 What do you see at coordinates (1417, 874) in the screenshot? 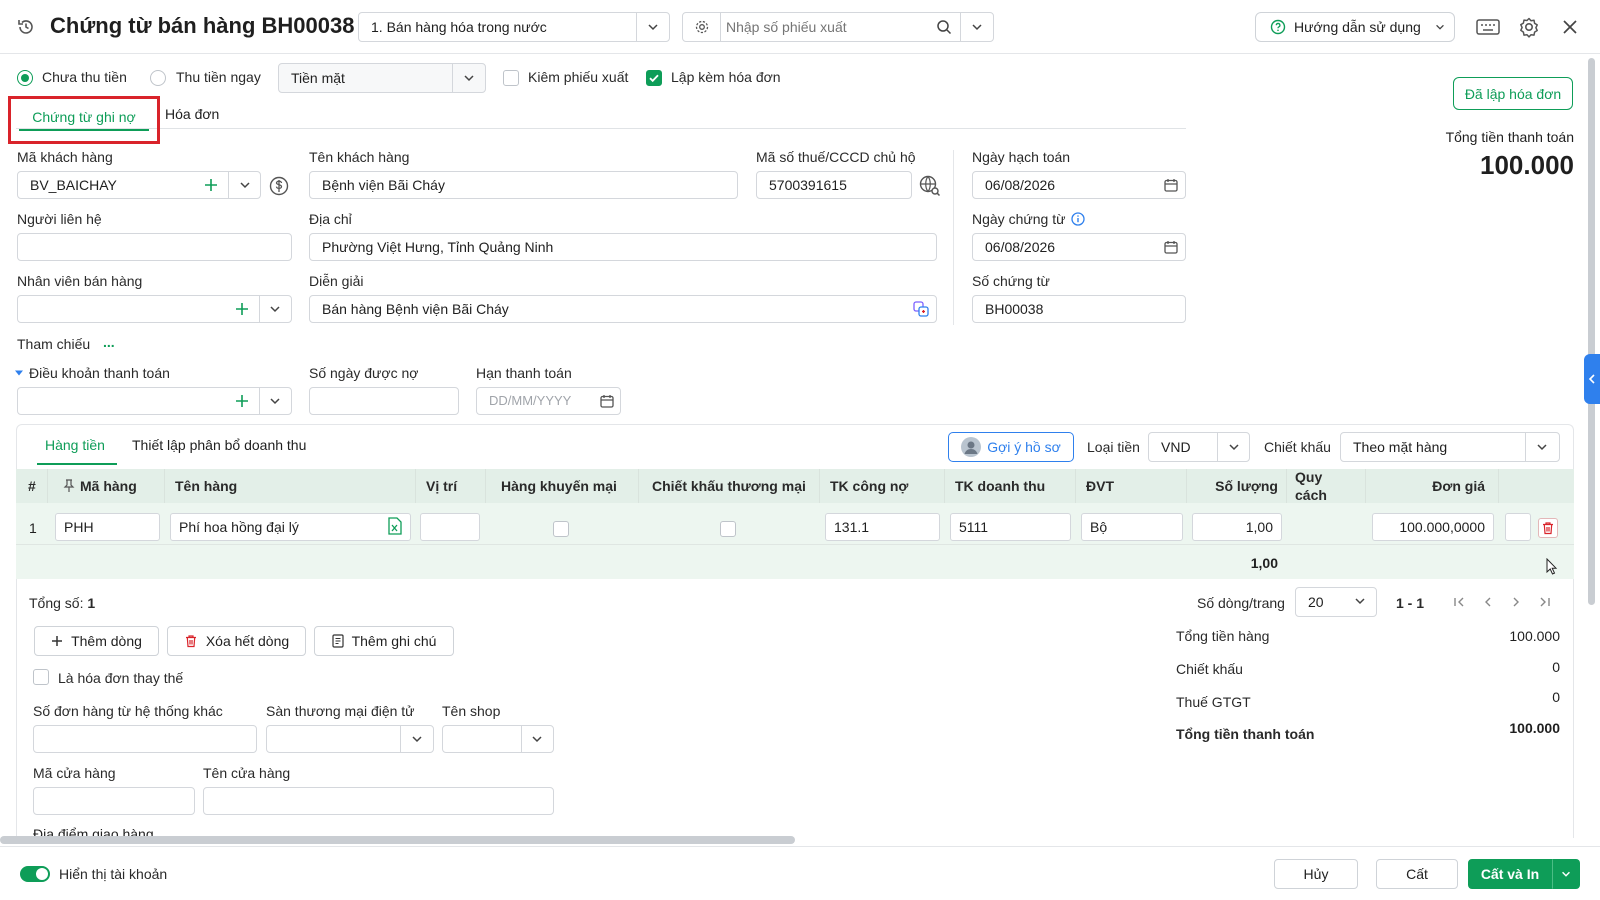
I see `save-button: Cất` at bounding box center [1417, 874].